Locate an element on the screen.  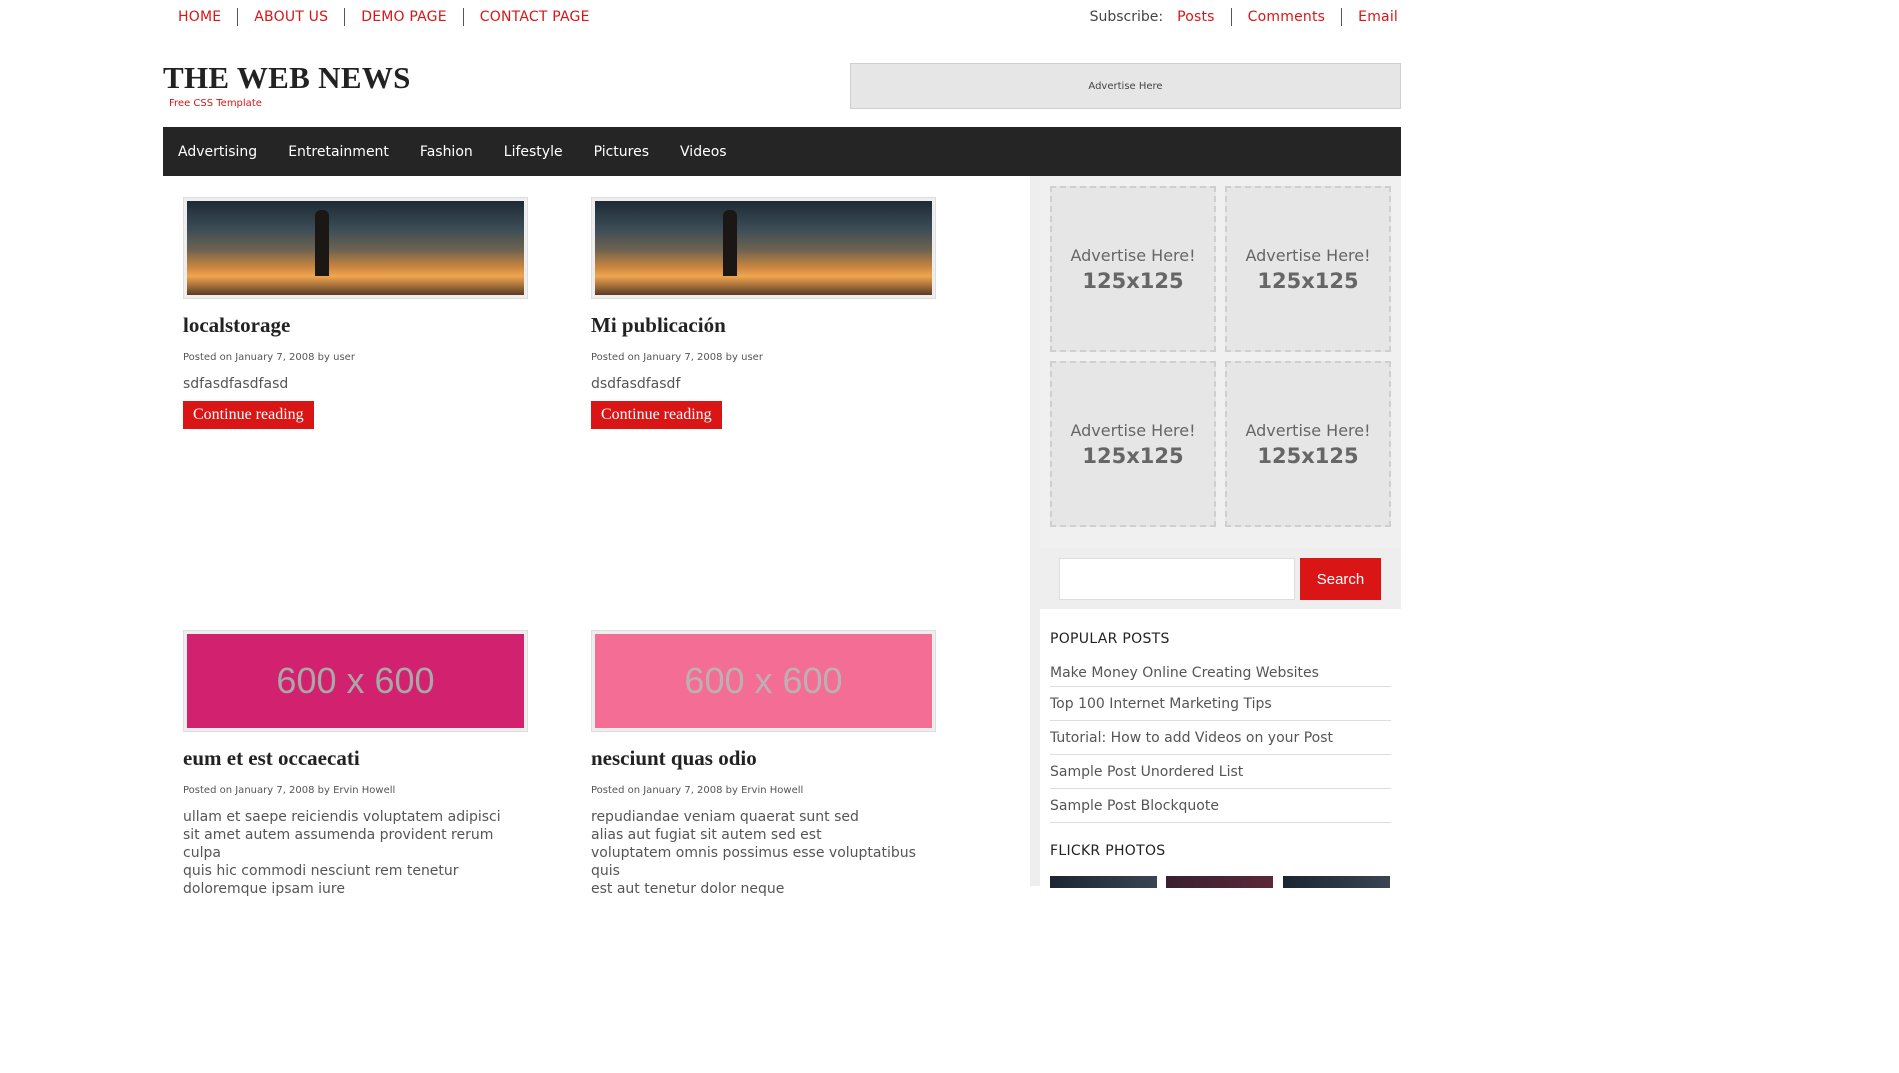
header-ad-banner: Advertise Here is located at coordinates (1125, 86).